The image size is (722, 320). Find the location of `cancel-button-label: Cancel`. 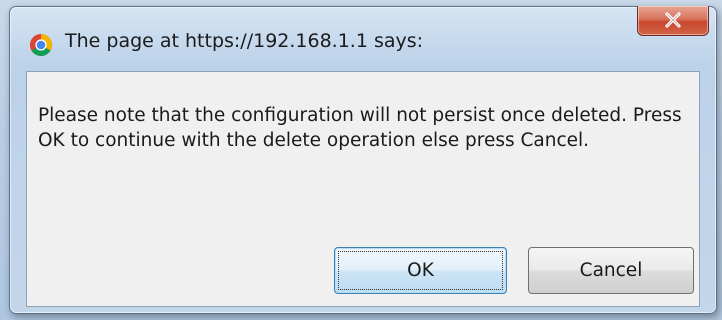

cancel-button-label: Cancel is located at coordinates (611, 270).